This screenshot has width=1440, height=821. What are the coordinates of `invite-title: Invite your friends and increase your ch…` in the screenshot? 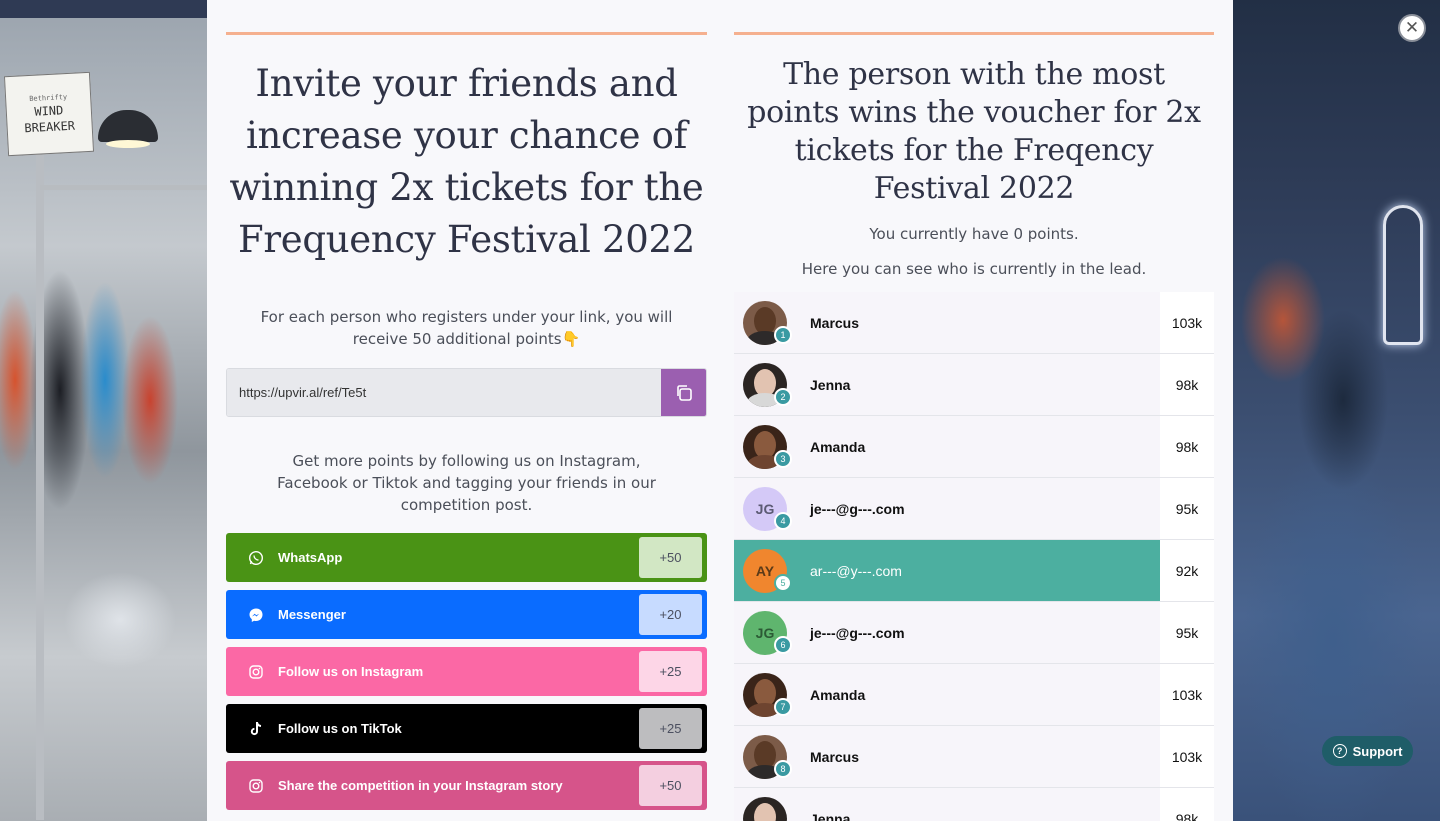 It's located at (466, 161).